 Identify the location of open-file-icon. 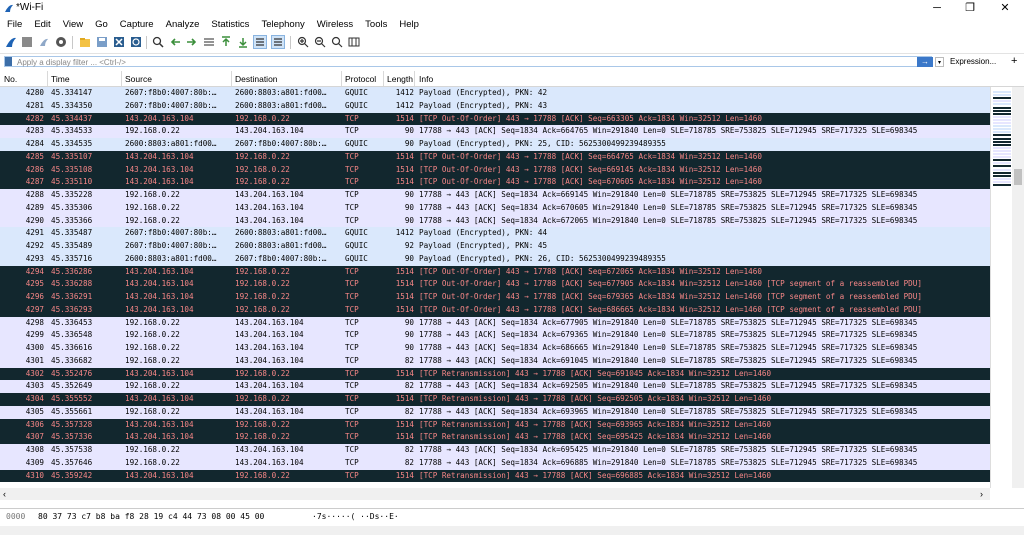
(85, 42).